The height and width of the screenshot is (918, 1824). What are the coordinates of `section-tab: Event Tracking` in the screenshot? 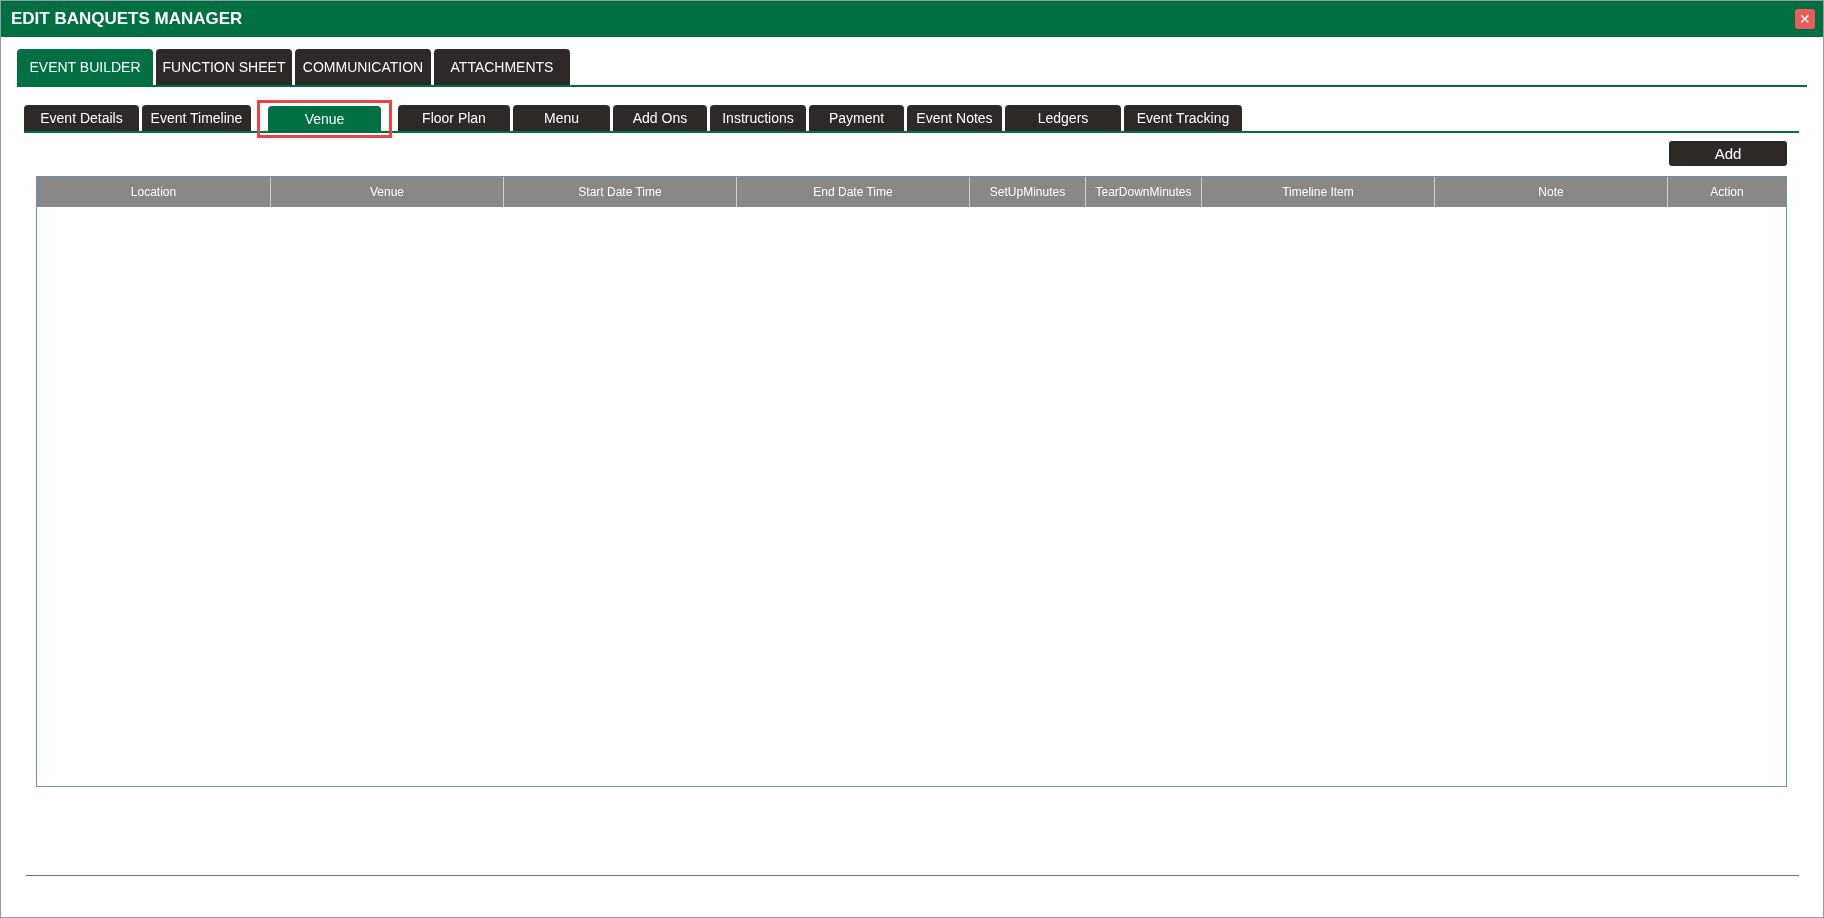 It's located at (1183, 118).